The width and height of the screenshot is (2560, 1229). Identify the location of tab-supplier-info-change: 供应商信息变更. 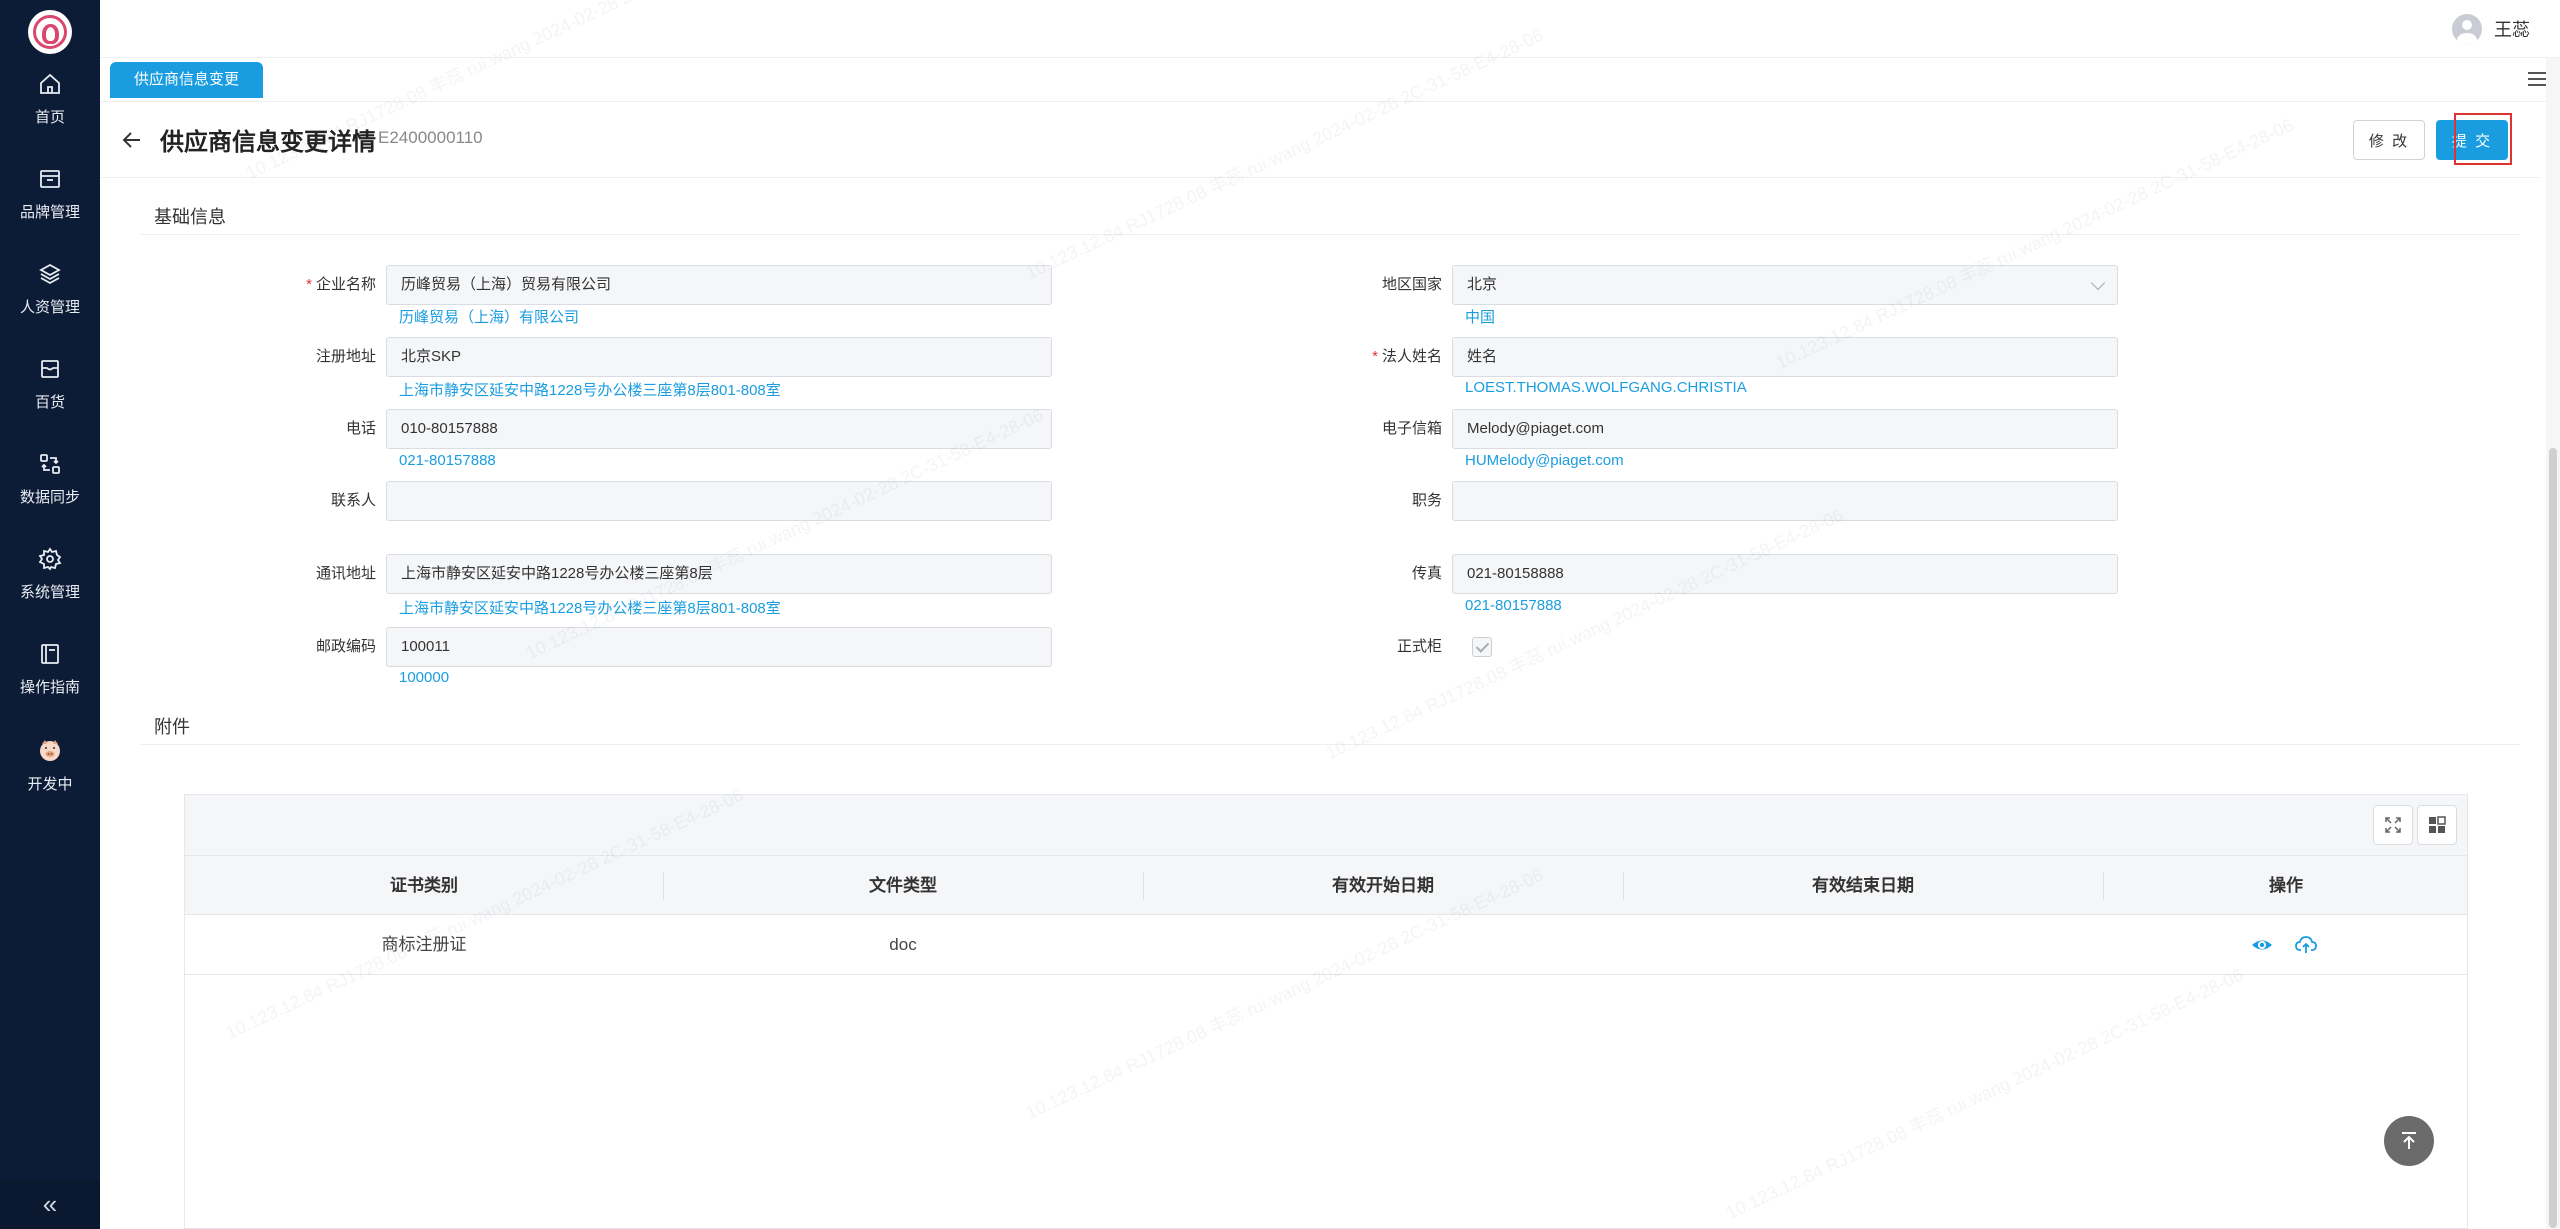
(187, 80).